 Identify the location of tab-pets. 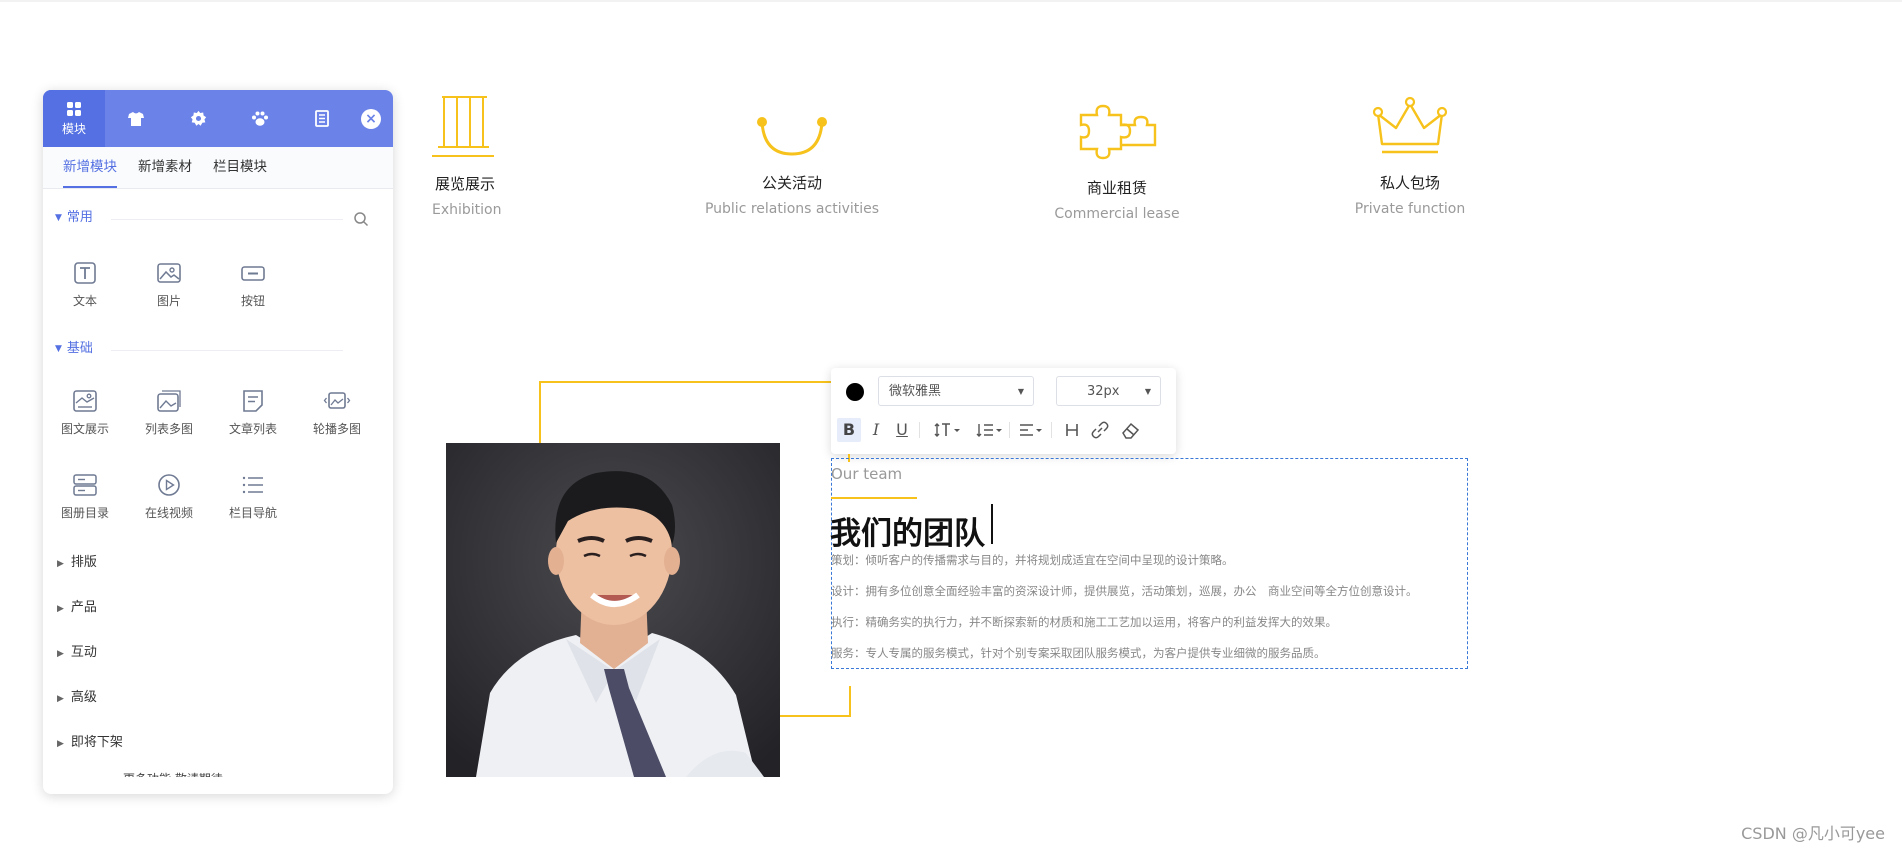
(260, 118).